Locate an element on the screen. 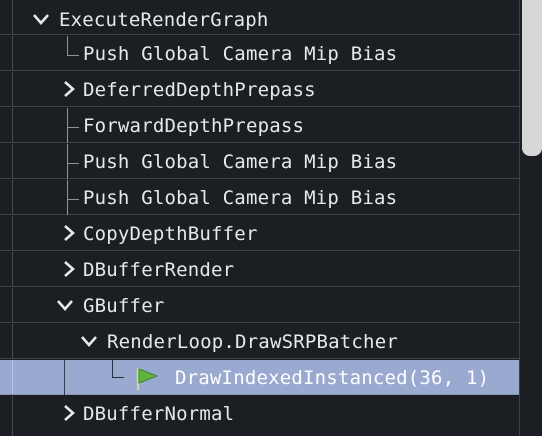 The height and width of the screenshot is (436, 542). tree-row-dbuffer-render: DBufferRender is located at coordinates (259, 269).